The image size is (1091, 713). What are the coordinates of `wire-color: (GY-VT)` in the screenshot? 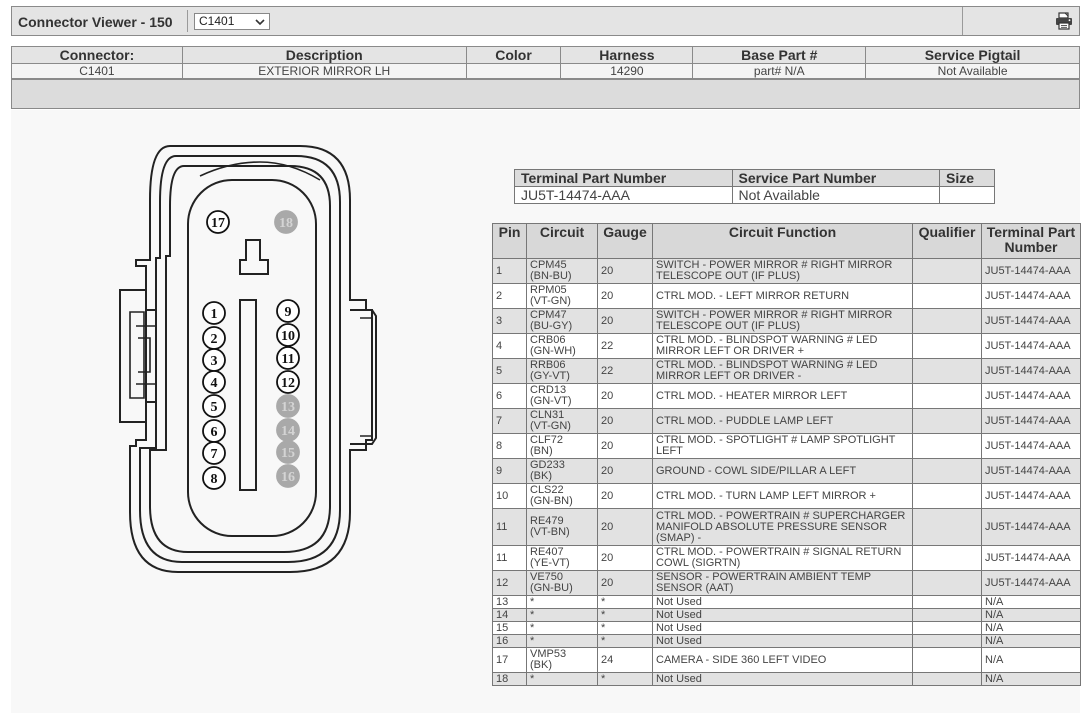 It's located at (550, 376).